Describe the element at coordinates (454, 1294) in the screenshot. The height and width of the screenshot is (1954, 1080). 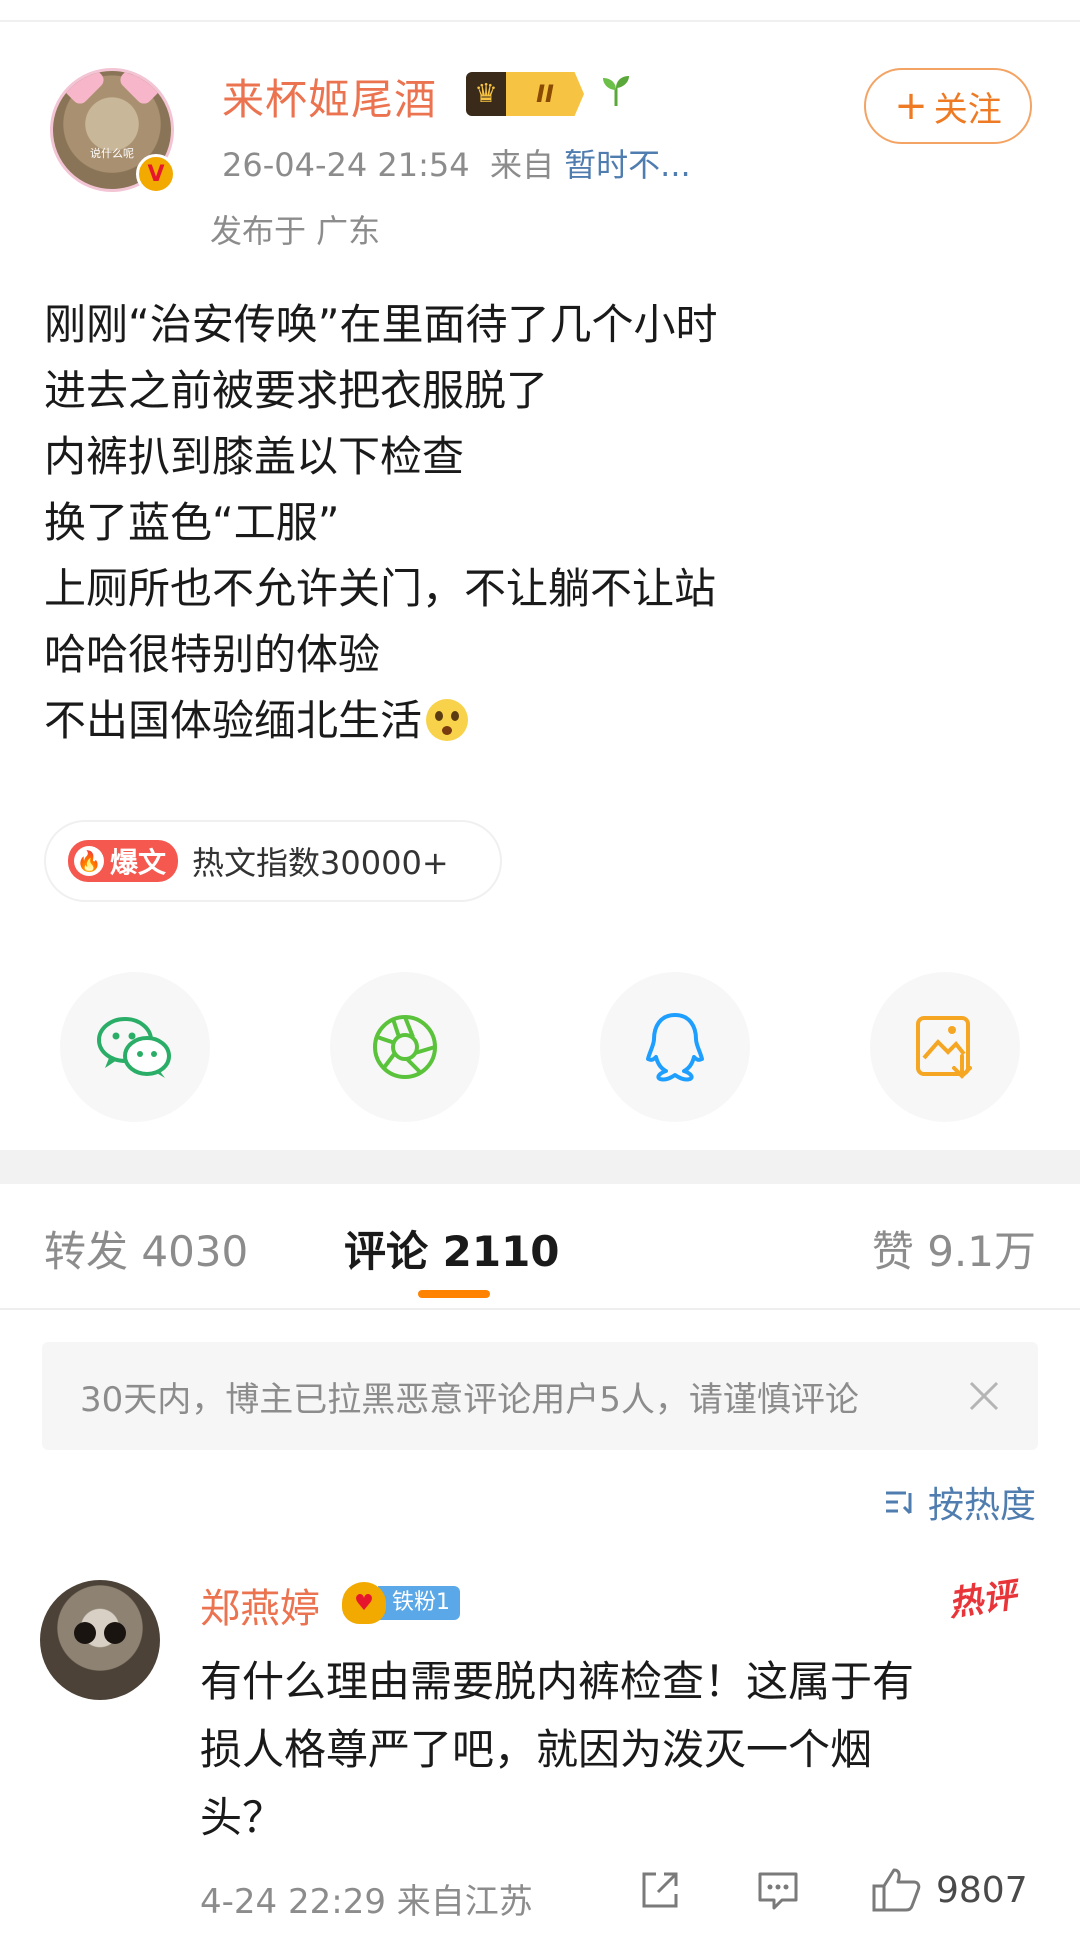
I see `active-tab-indicator` at that location.